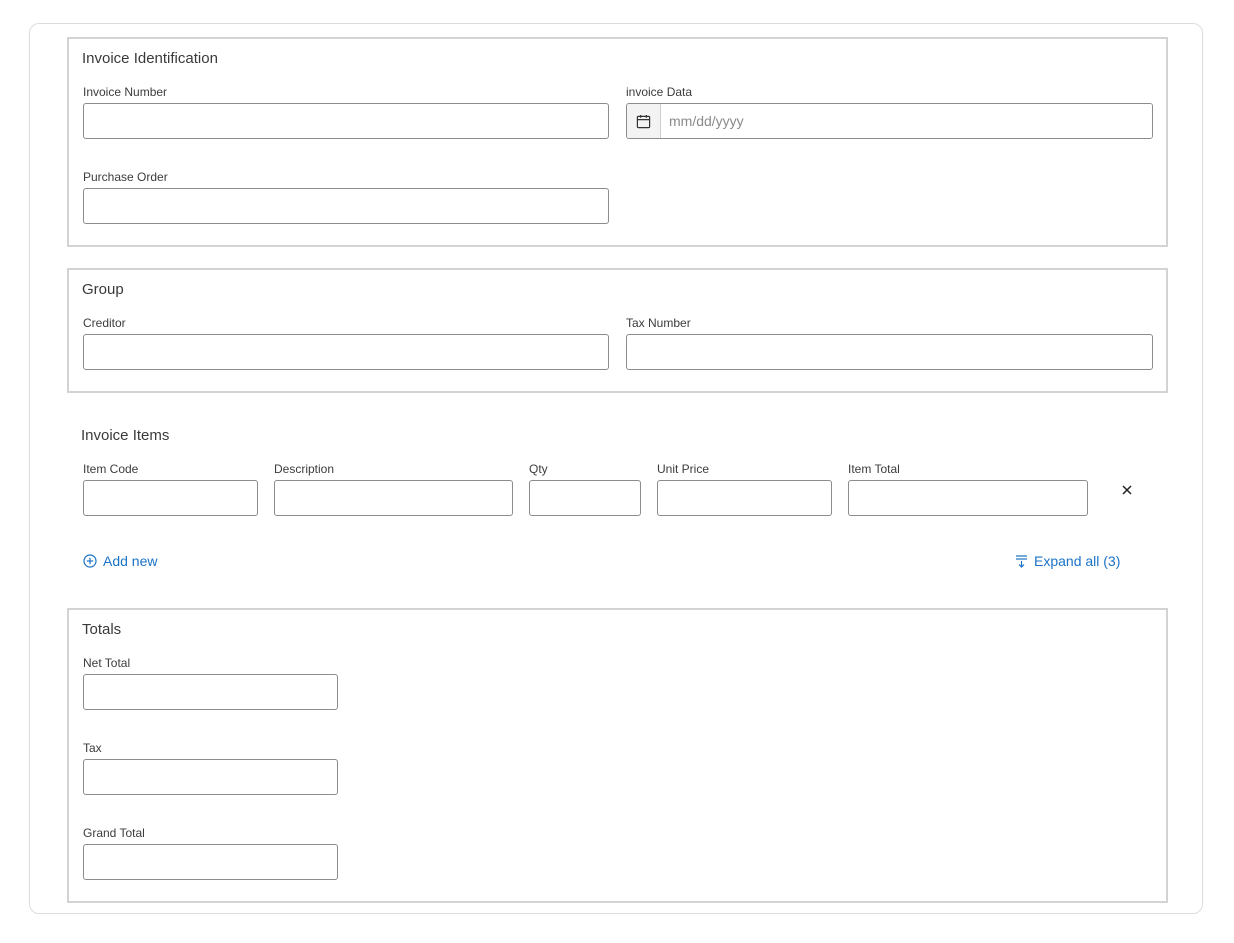  What do you see at coordinates (104, 323) in the screenshot?
I see `creditor-label: Creditor` at bounding box center [104, 323].